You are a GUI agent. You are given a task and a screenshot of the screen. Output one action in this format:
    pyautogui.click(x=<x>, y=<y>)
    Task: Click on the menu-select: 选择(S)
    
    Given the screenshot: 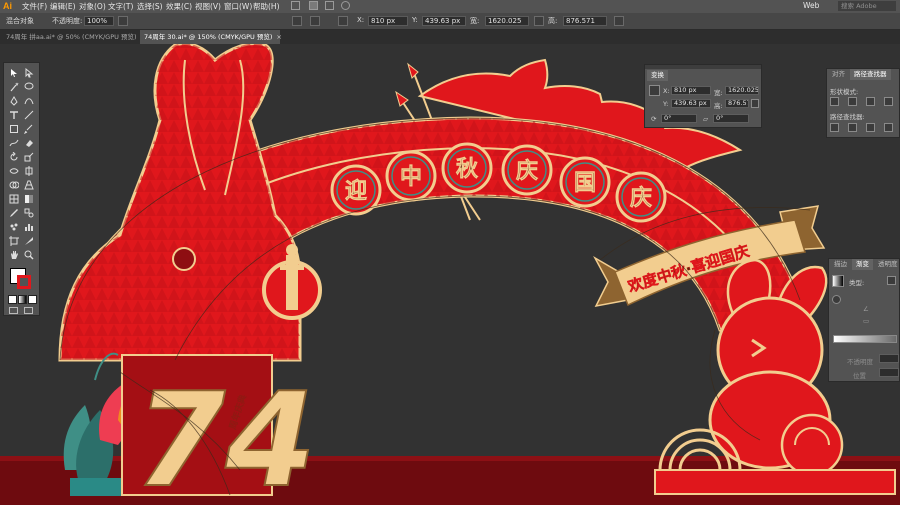 What is the action you would take?
    pyautogui.click(x=150, y=6)
    